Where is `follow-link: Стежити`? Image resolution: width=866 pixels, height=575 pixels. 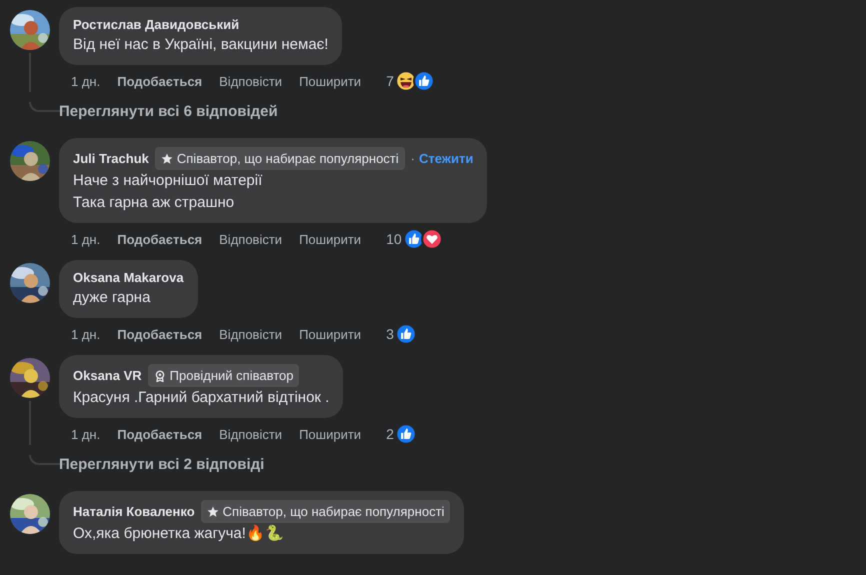
follow-link: Стежити is located at coordinates (446, 158).